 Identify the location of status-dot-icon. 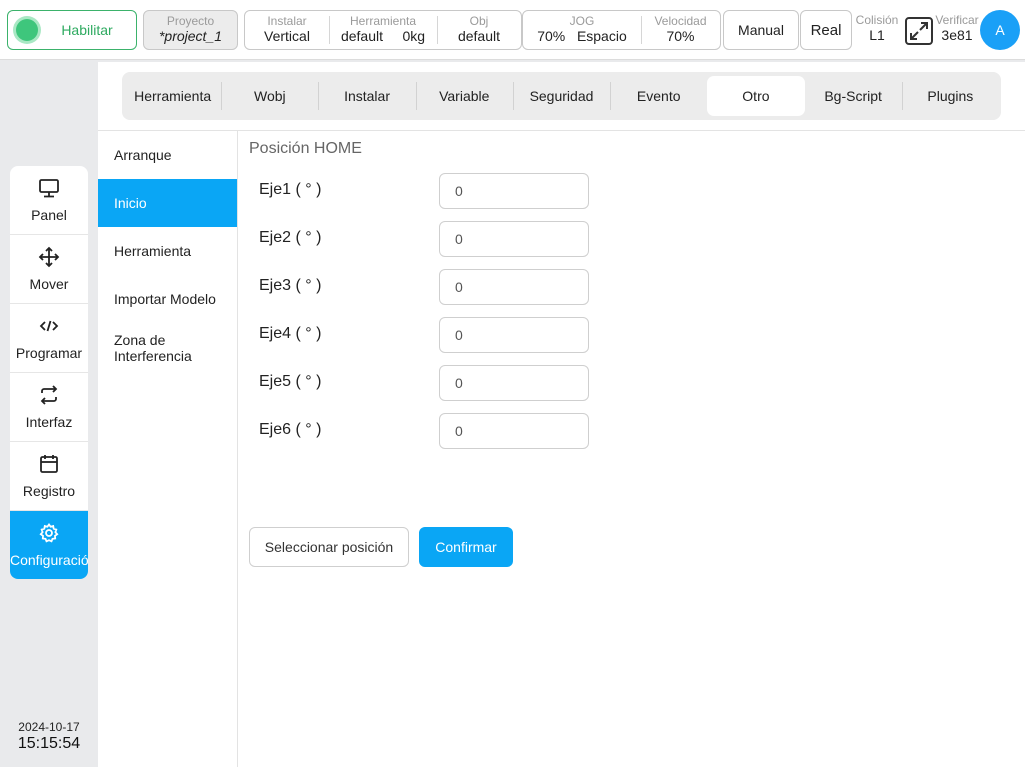
(27, 30).